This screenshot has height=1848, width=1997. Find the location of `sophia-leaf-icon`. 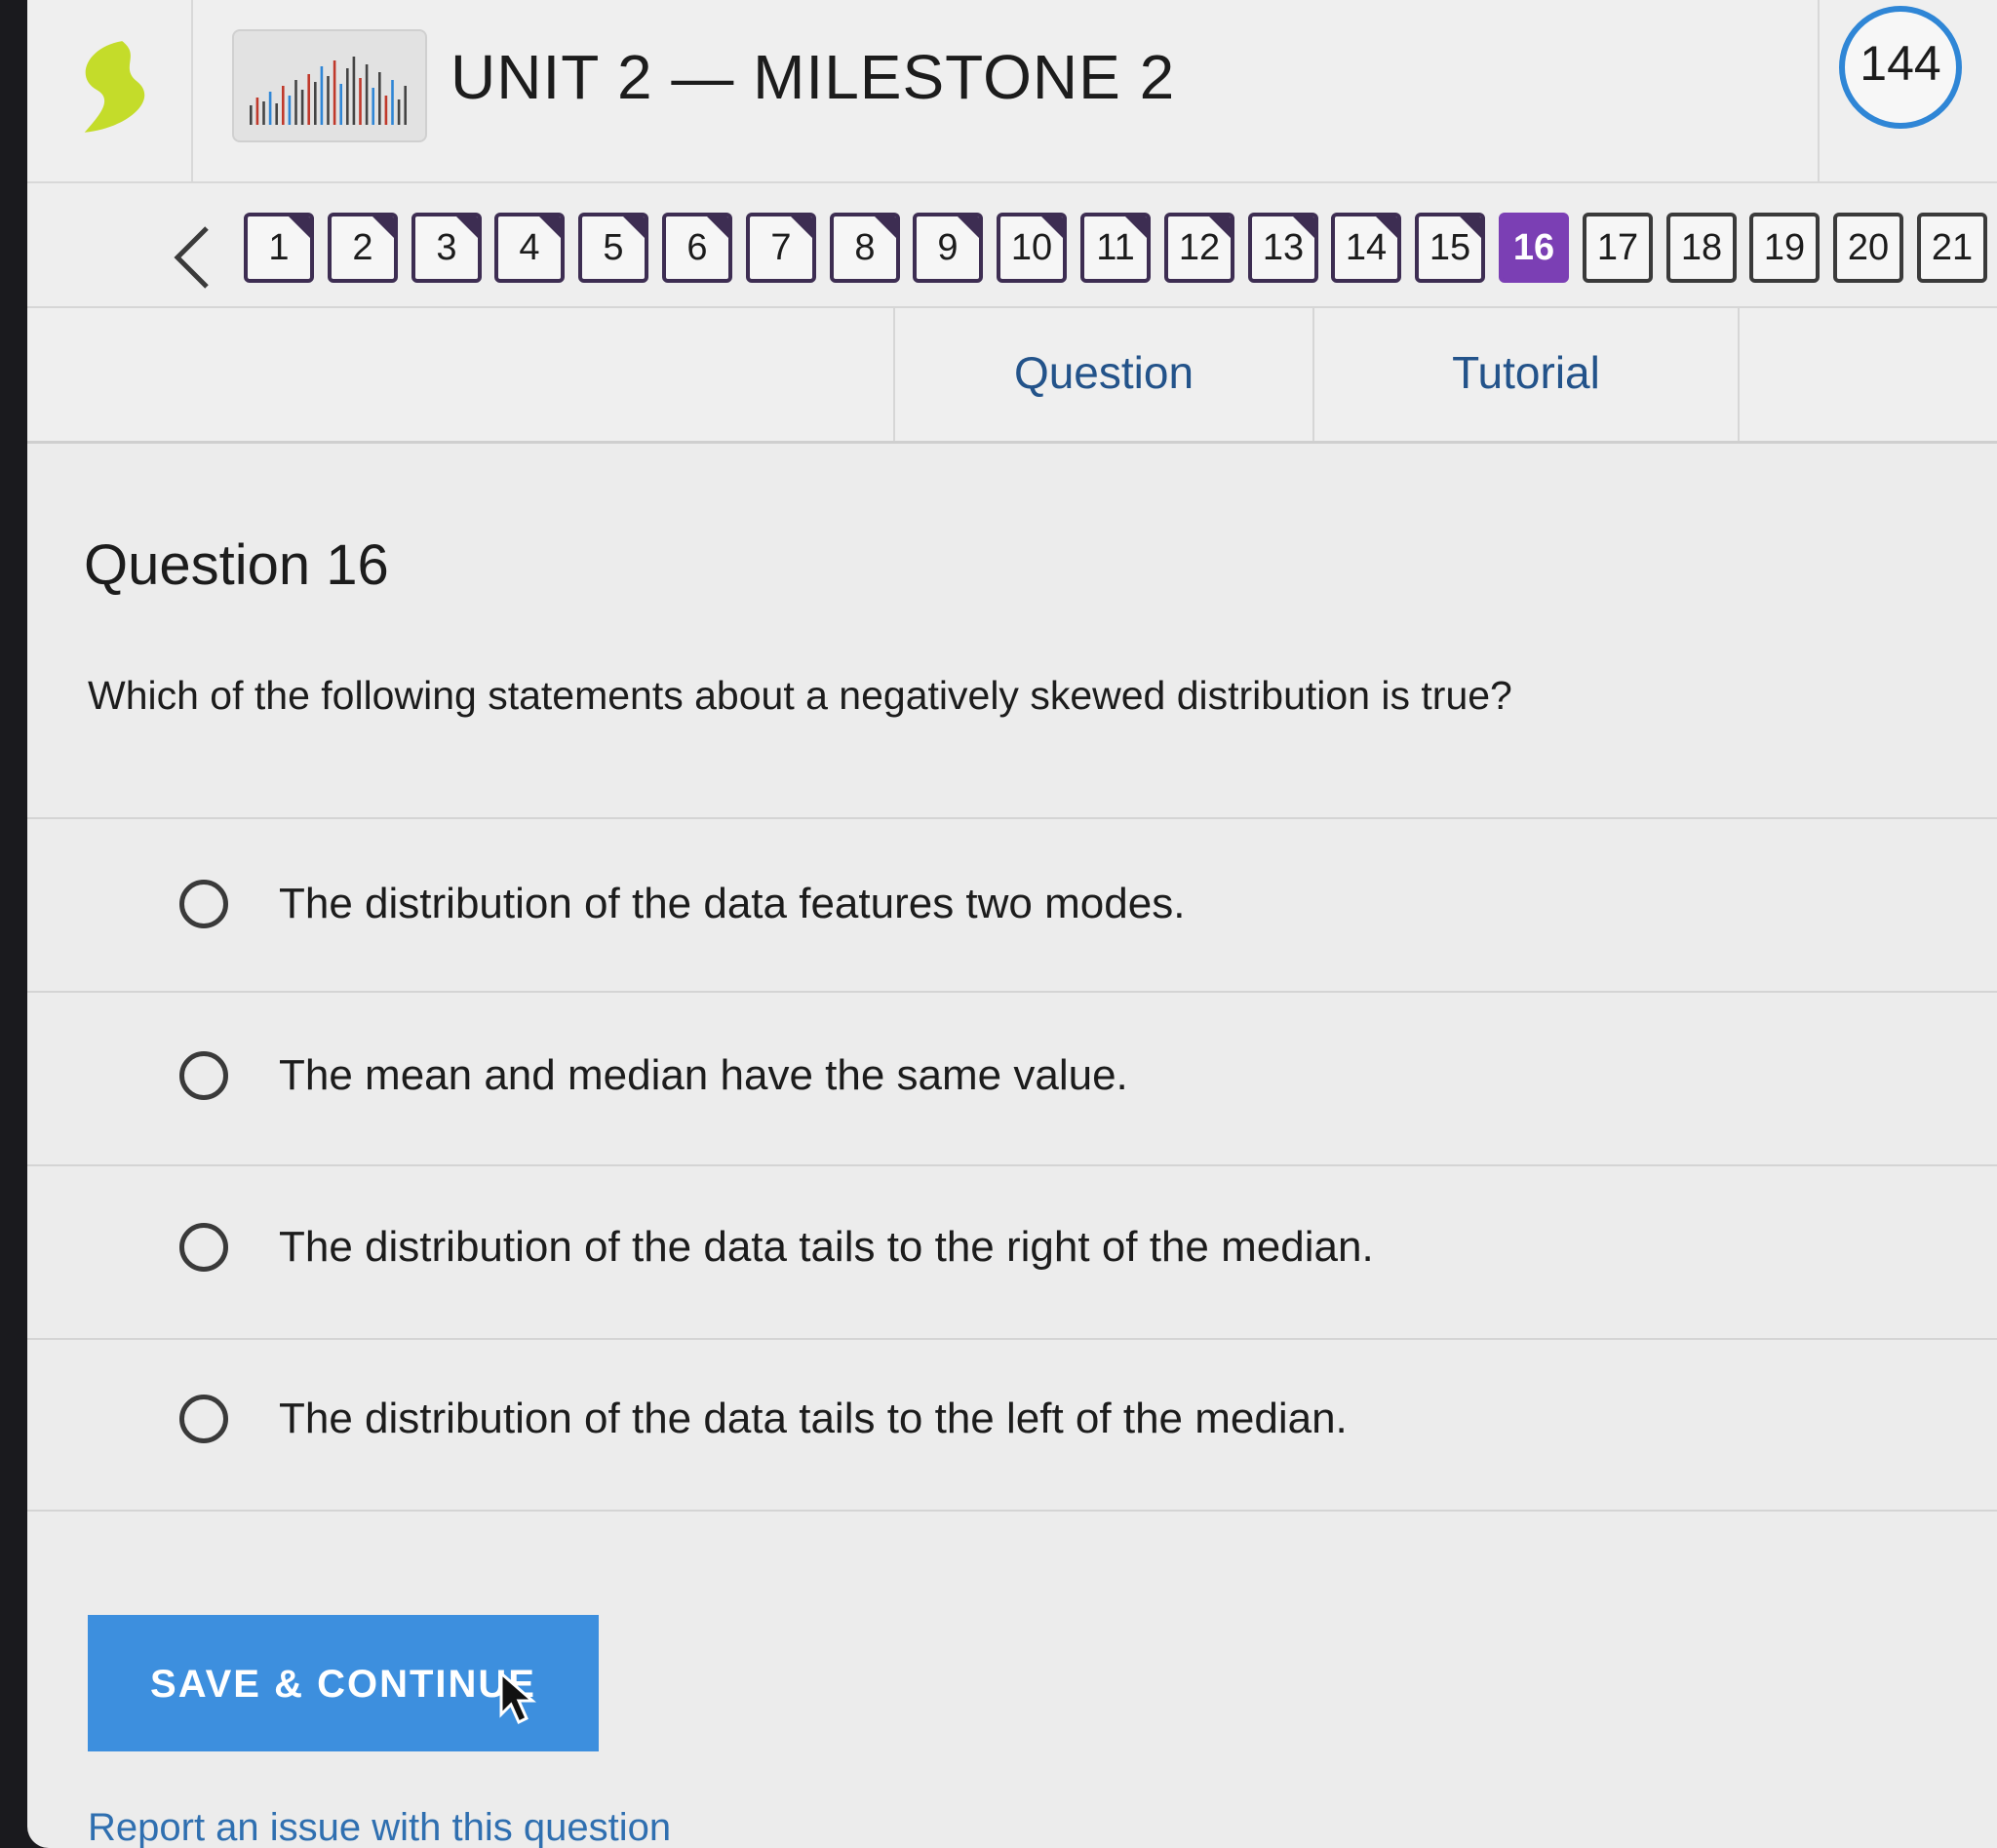

sophia-leaf-icon is located at coordinates (114, 87).